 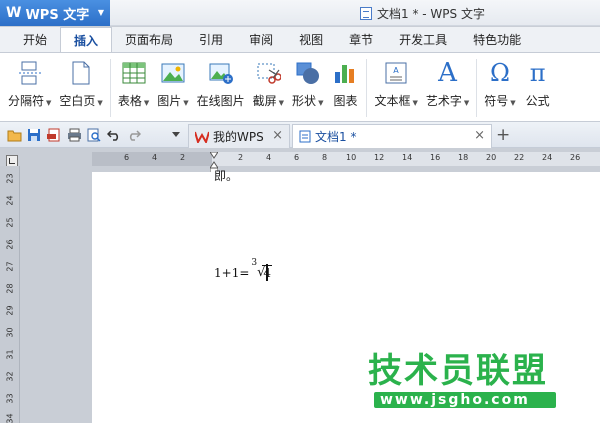 I want to click on tab-developer: 开发工具, so click(x=423, y=39).